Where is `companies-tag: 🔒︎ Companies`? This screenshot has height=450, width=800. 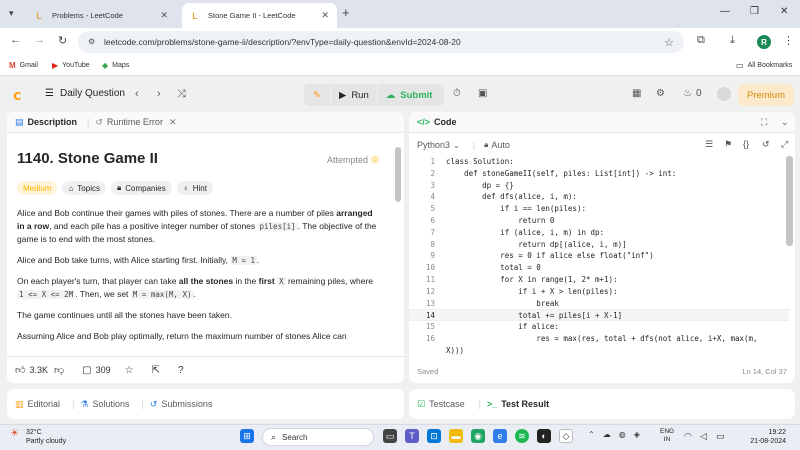
companies-tag: 🔒︎ Companies is located at coordinates (141, 188).